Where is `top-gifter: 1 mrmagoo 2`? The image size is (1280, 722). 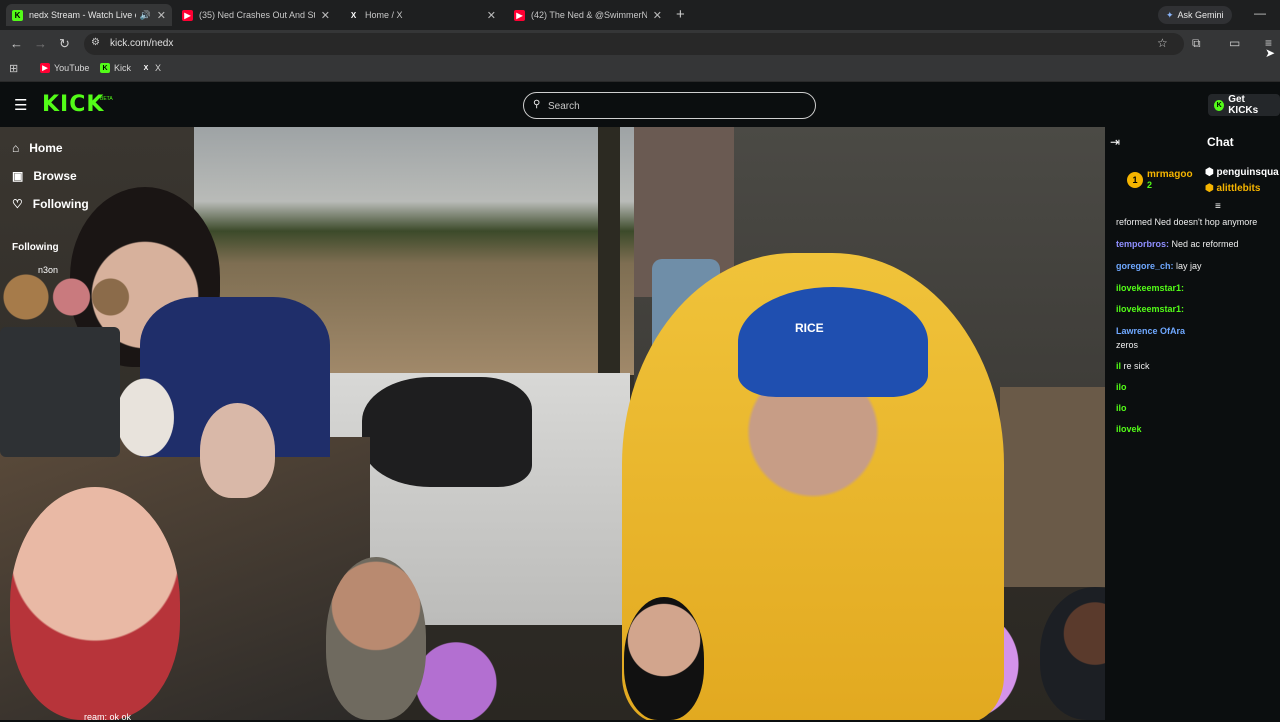 top-gifter: 1 mrmagoo 2 is located at coordinates (1160, 179).